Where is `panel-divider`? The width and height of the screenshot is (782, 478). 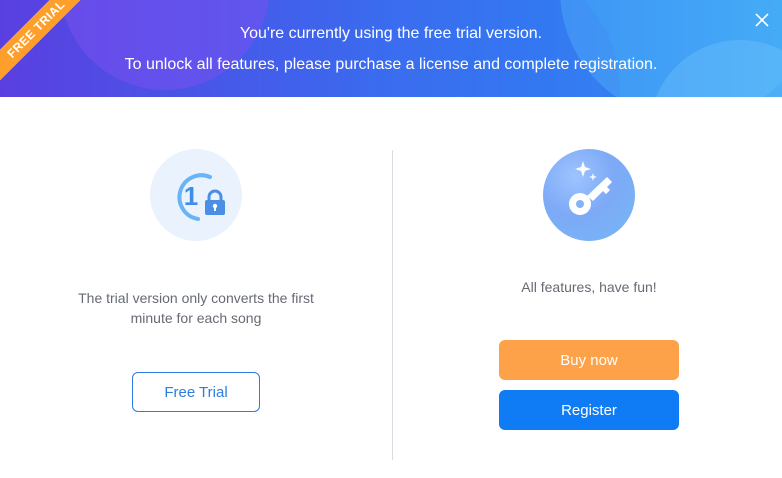
panel-divider is located at coordinates (392, 305).